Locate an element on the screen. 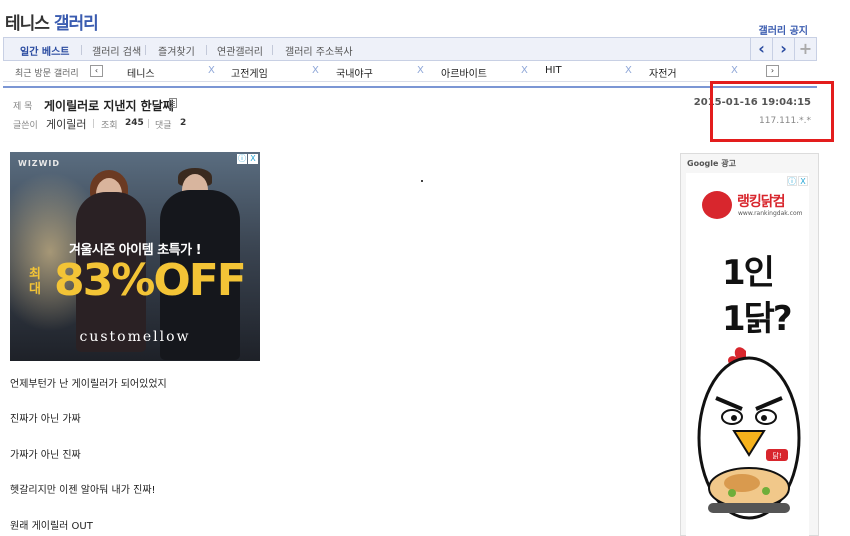 Image resolution: width=850 pixels, height=536 pixels. ad-banner-right: ⓘ X 랭킹닭컴 www.rankingdak.com 1인 1닭? 닭! is located at coordinates (747, 354).